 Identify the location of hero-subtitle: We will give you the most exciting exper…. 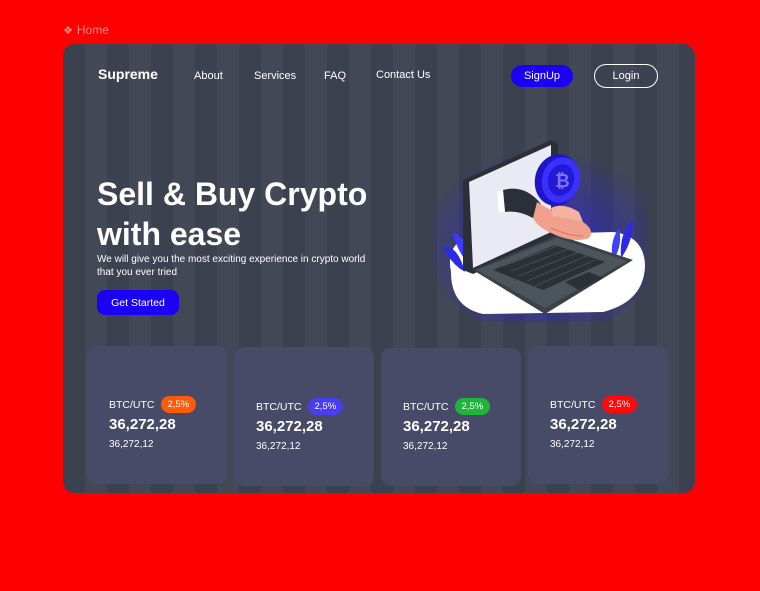
(231, 266).